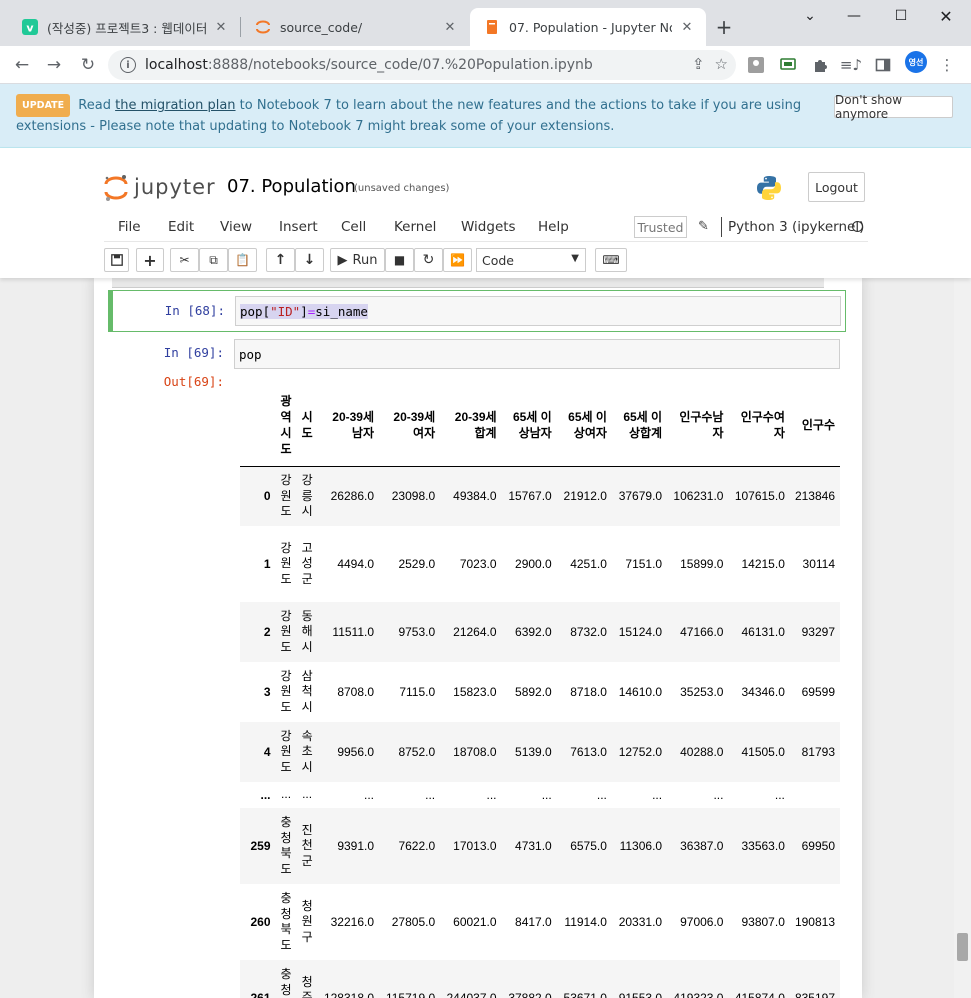 The image size is (971, 998). I want to click on restart-icon: ↻, so click(428, 260).